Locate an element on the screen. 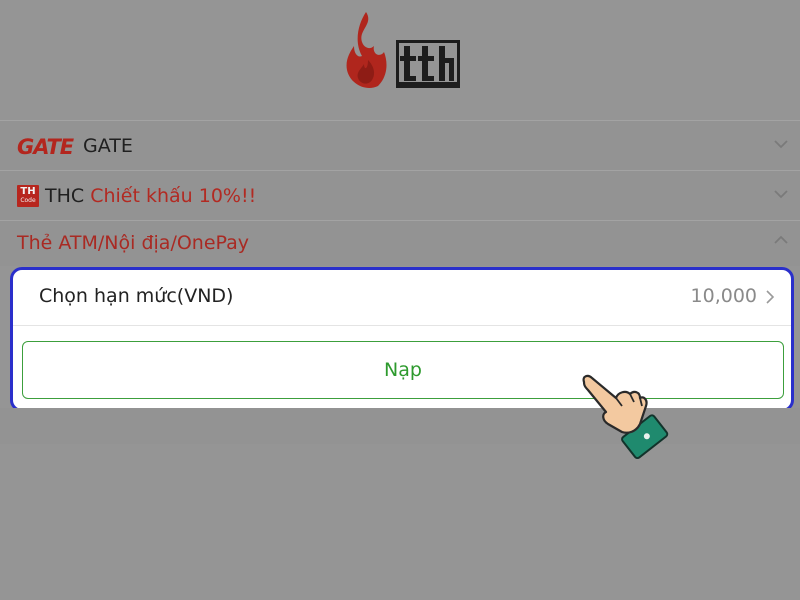  tth-logo is located at coordinates (403, 51).